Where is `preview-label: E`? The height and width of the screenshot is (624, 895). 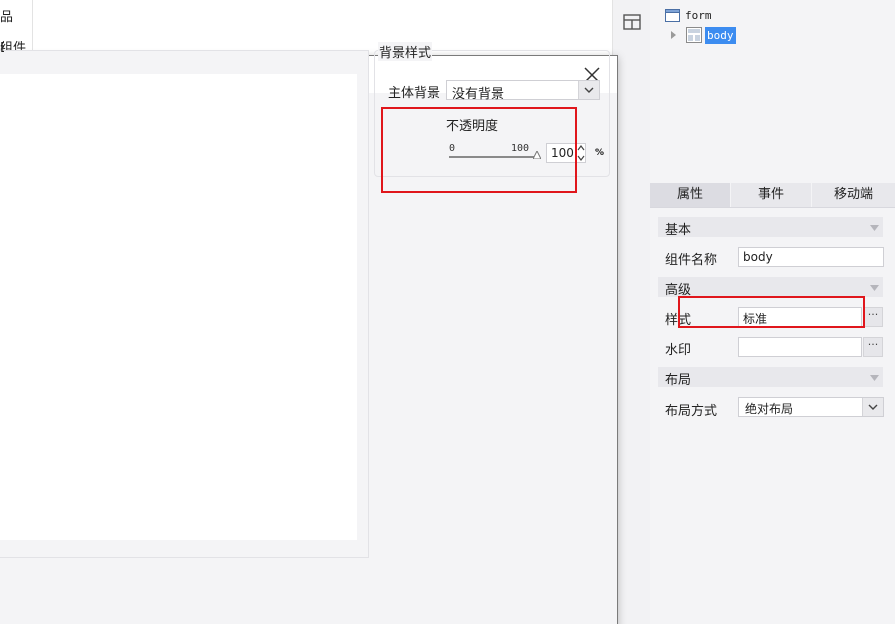 preview-label: E is located at coordinates (2, 48).